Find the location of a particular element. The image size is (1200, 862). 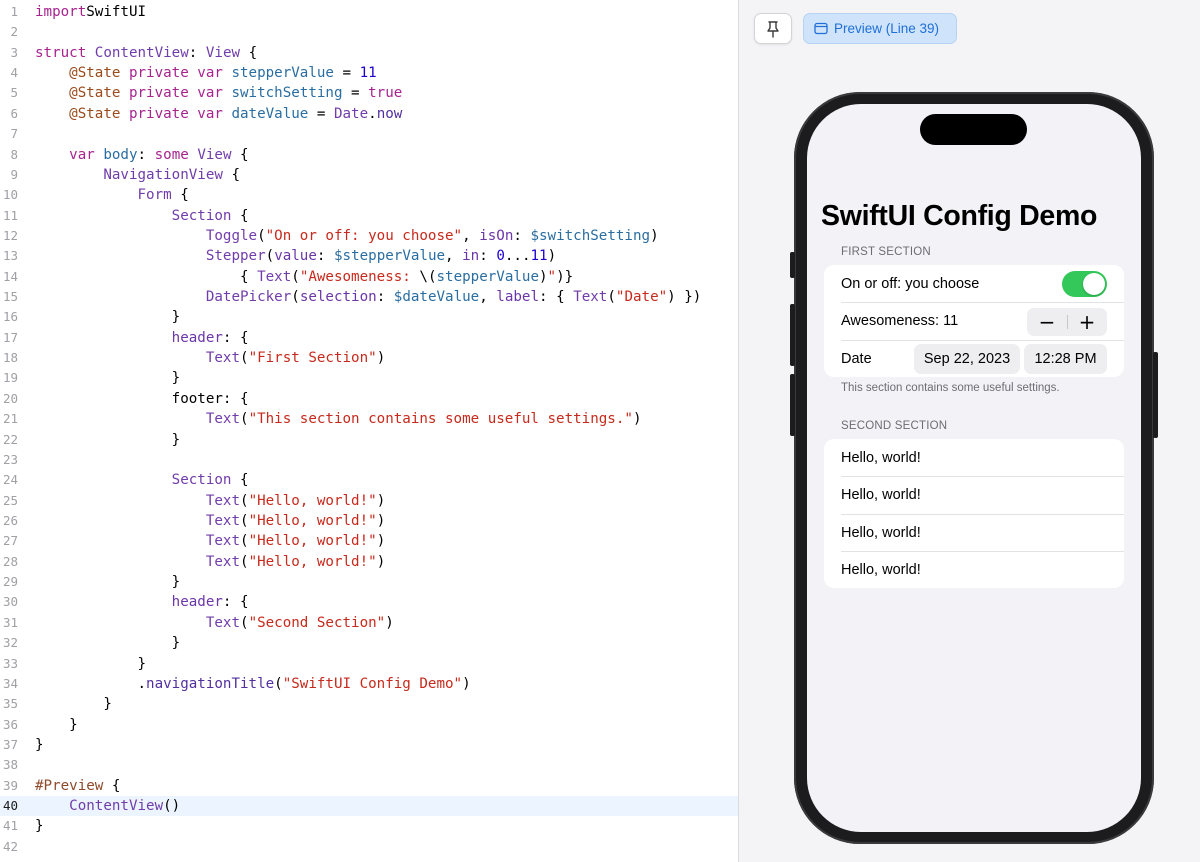

code-token: } is located at coordinates (108, 317).